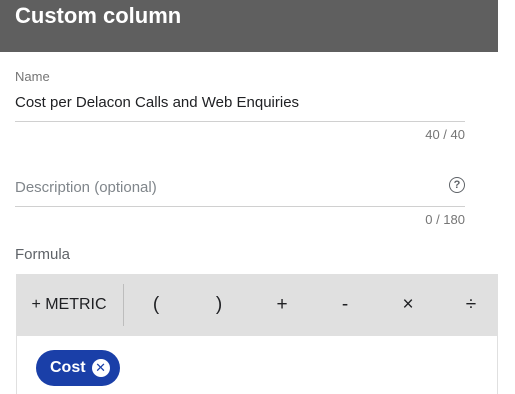  What do you see at coordinates (100, 368) in the screenshot?
I see `close-icon: ✕` at bounding box center [100, 368].